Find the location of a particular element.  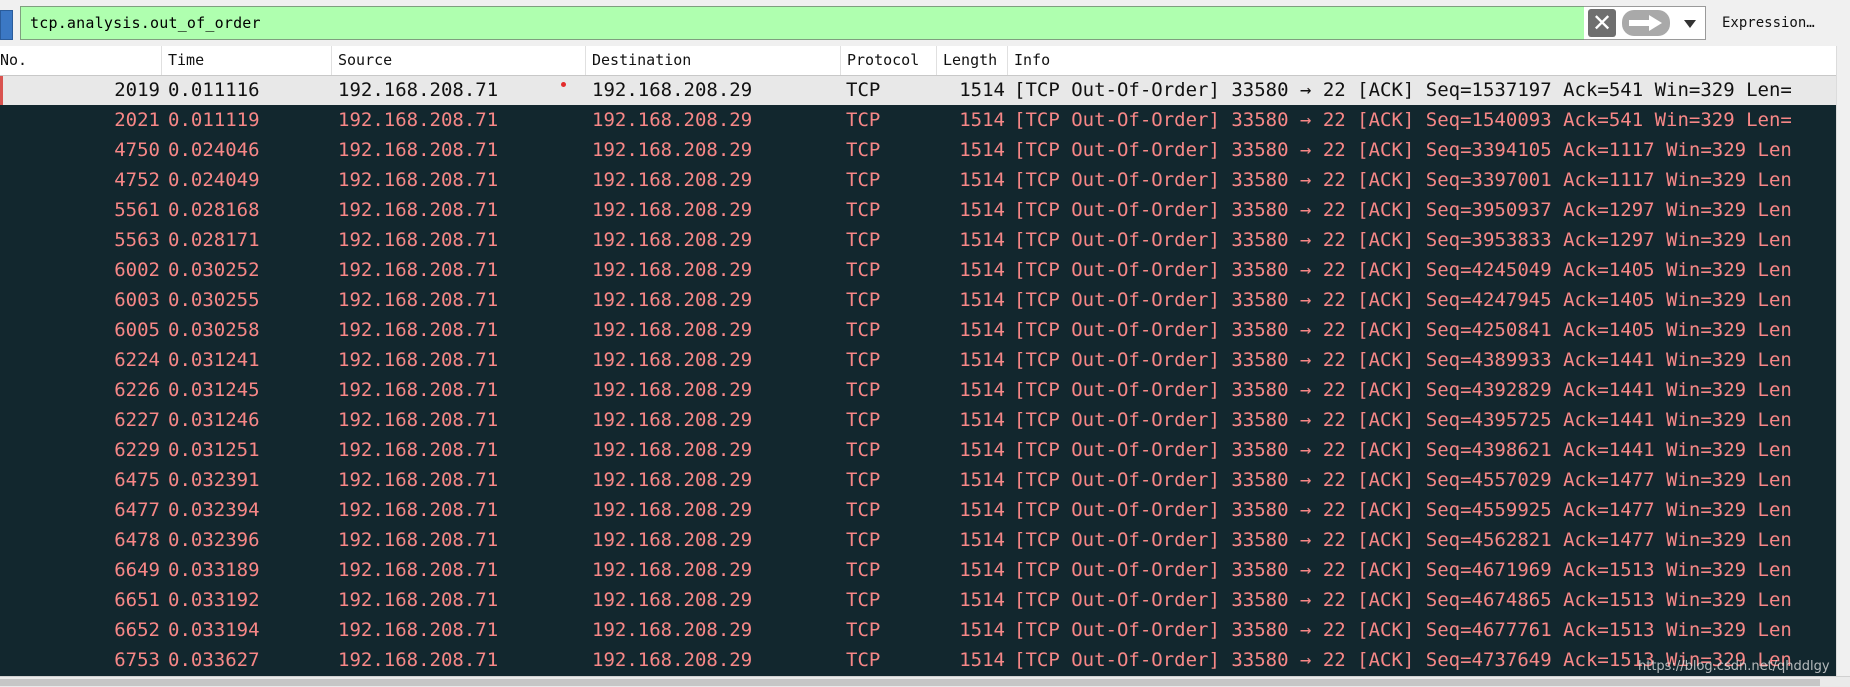

filter-history-chevron-down-icon is located at coordinates (1690, 23).